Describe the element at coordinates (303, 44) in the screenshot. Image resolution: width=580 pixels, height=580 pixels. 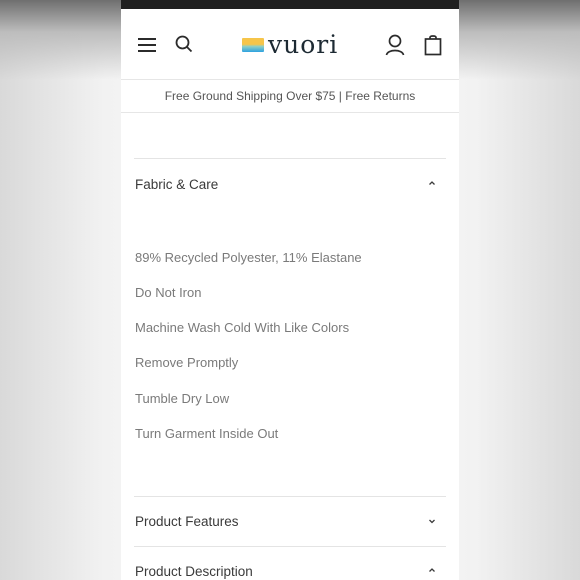
I see `logo-text: vuori` at that location.